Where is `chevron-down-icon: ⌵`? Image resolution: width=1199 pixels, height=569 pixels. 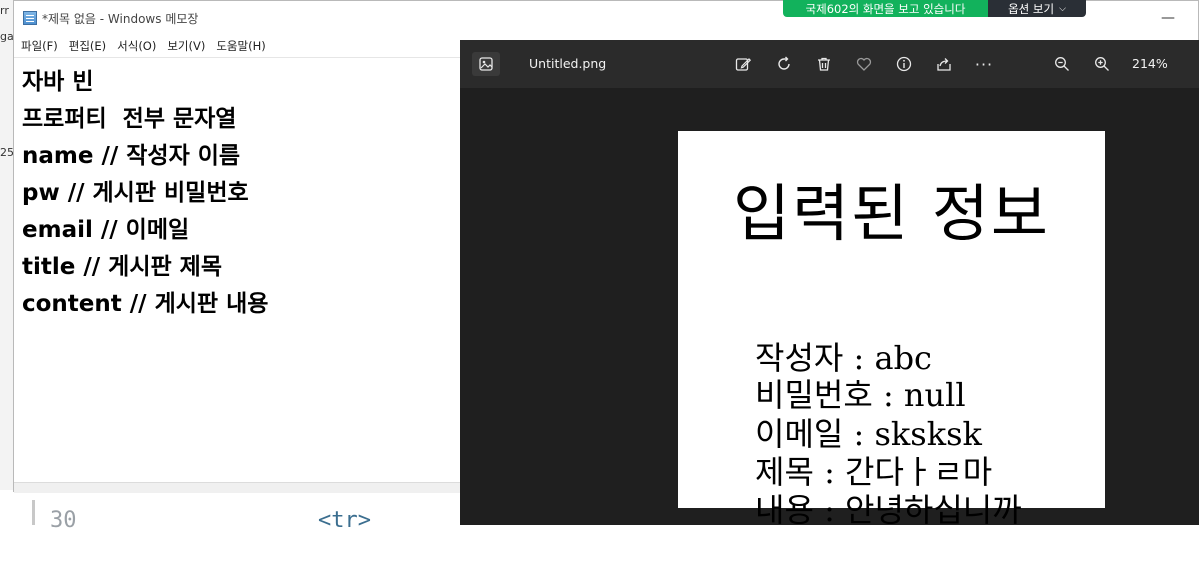 chevron-down-icon: ⌵ is located at coordinates (1062, 8).